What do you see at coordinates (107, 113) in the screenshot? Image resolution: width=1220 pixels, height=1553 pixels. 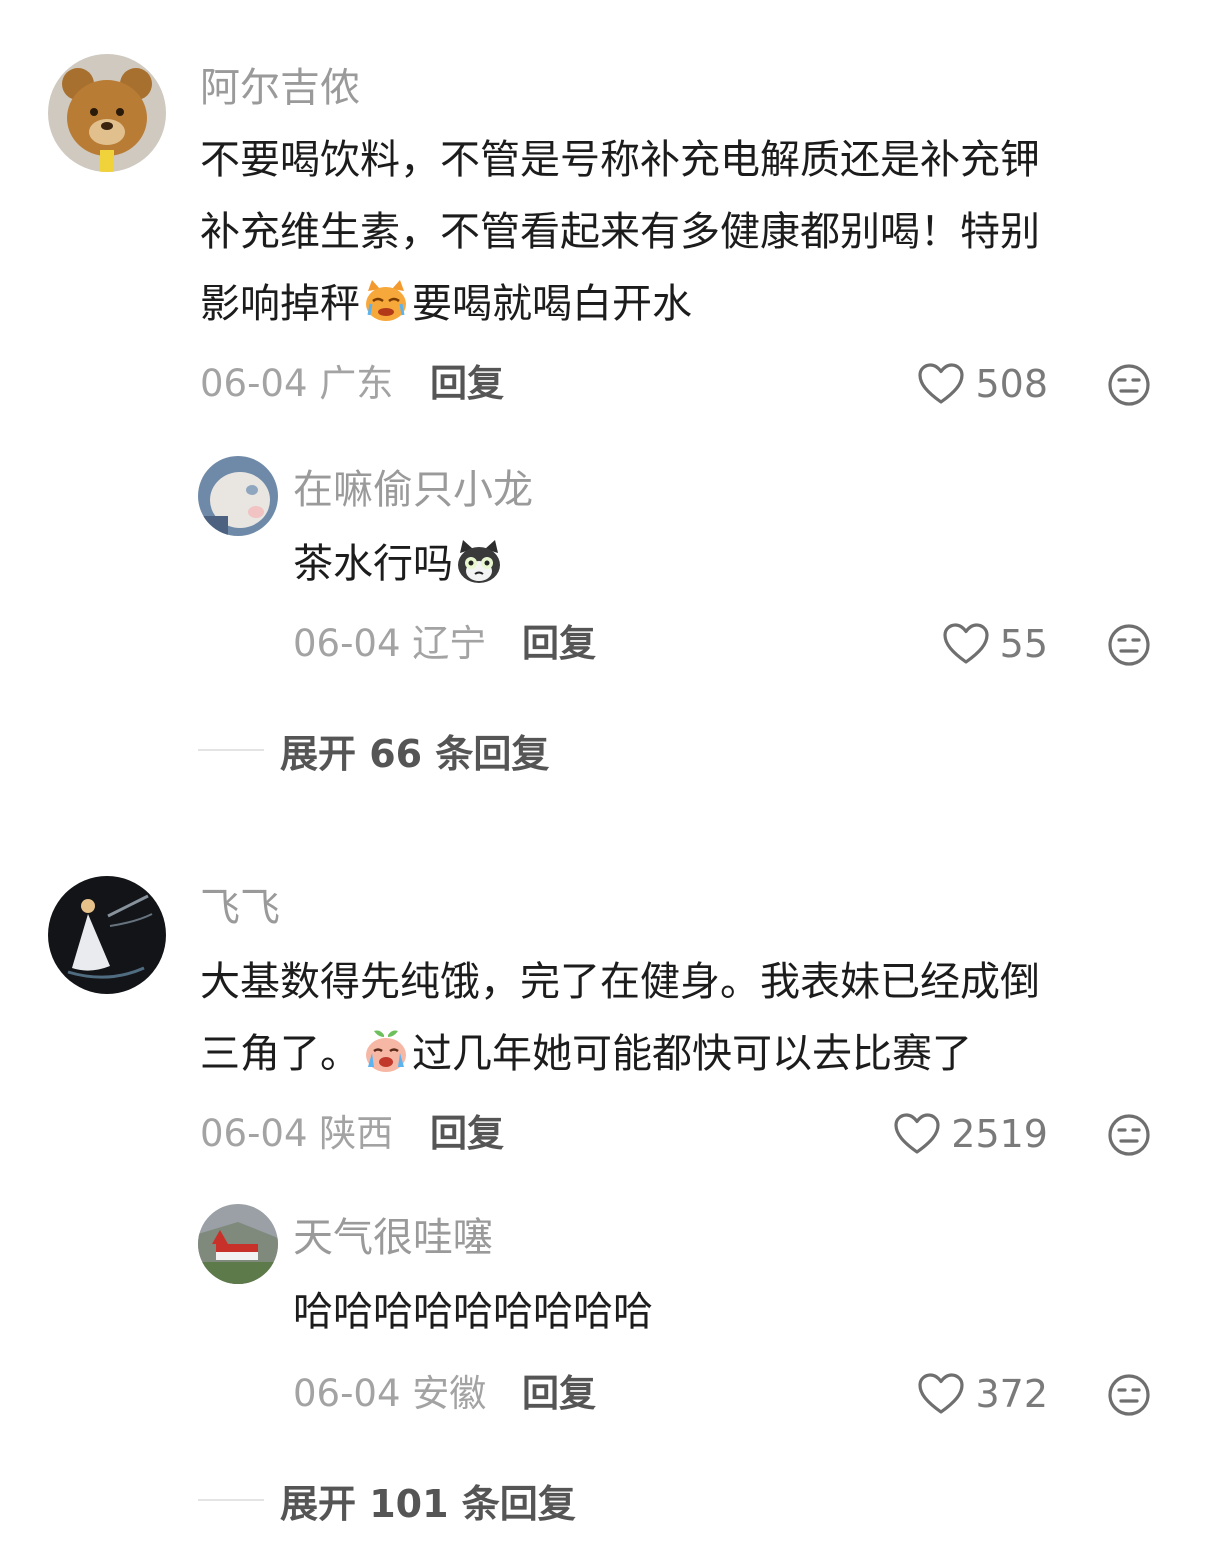 I see `teddy-bear-avatar` at bounding box center [107, 113].